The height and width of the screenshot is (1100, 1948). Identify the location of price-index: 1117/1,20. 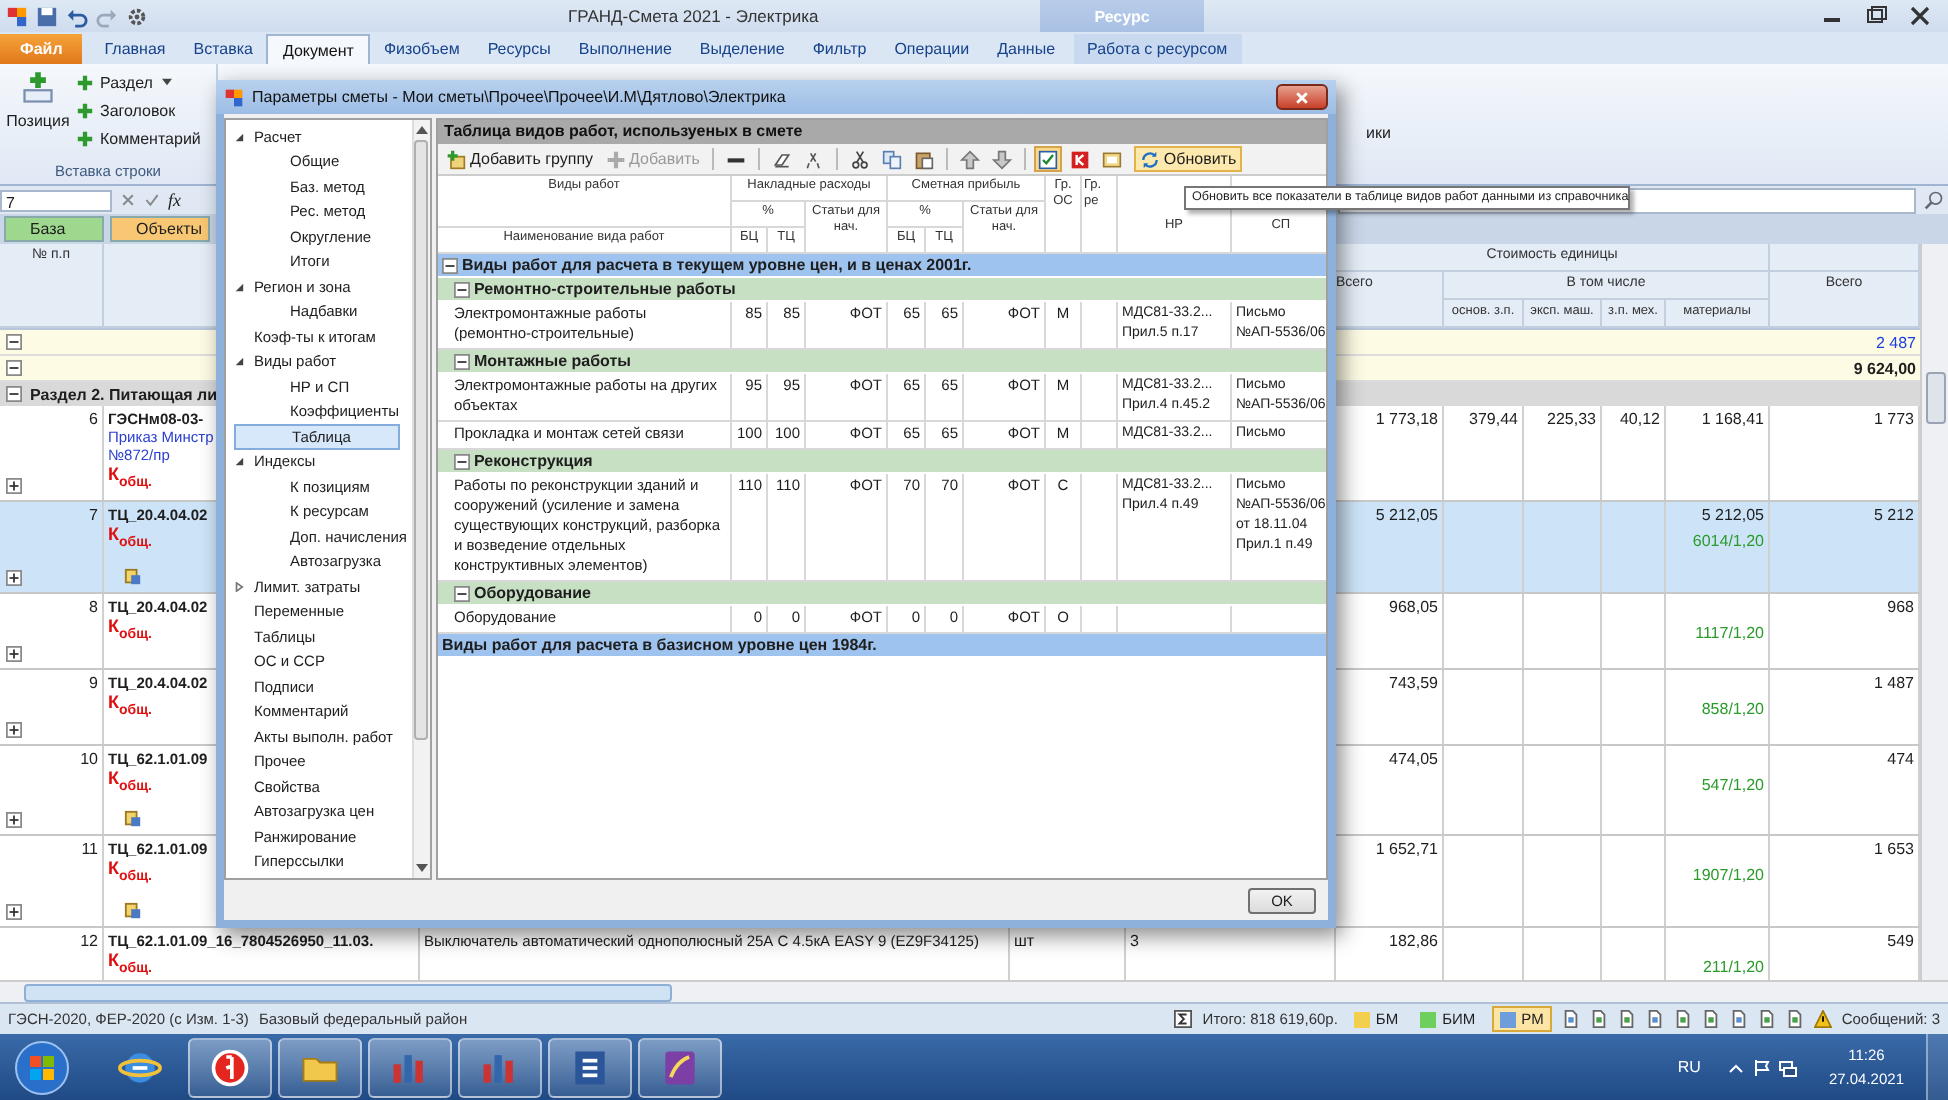
(1729, 632).